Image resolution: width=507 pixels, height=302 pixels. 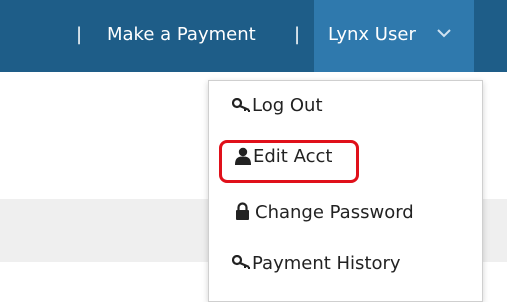 I want to click on dropdown-item-label: Payment History, so click(x=326, y=263).